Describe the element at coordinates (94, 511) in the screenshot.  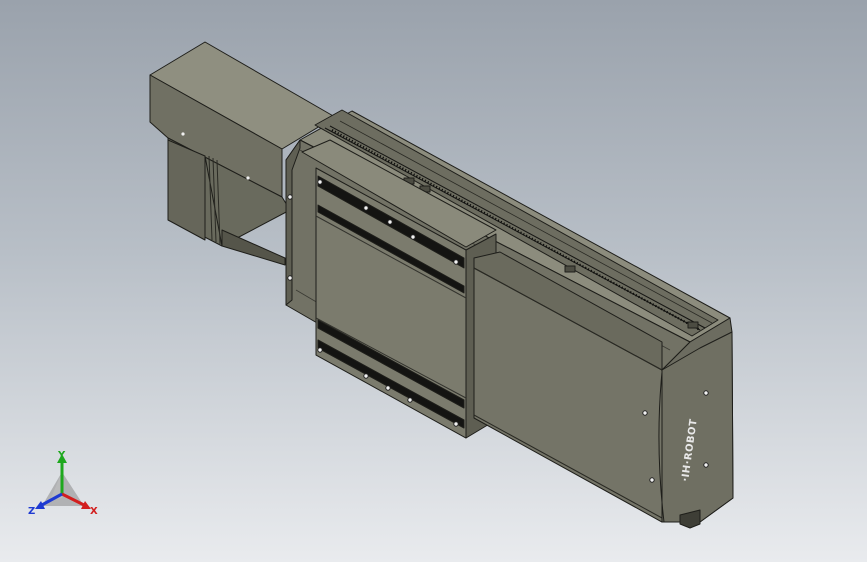
I see `x-axis-label: X` at that location.